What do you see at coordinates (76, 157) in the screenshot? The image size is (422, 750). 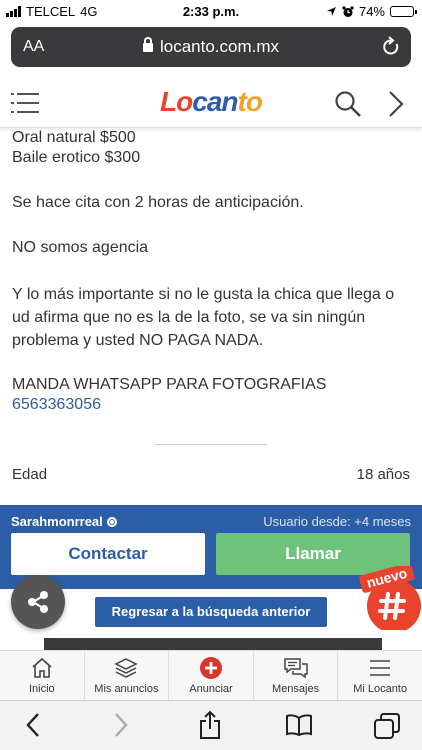 I see `listing-line: Baile erotico $300` at bounding box center [76, 157].